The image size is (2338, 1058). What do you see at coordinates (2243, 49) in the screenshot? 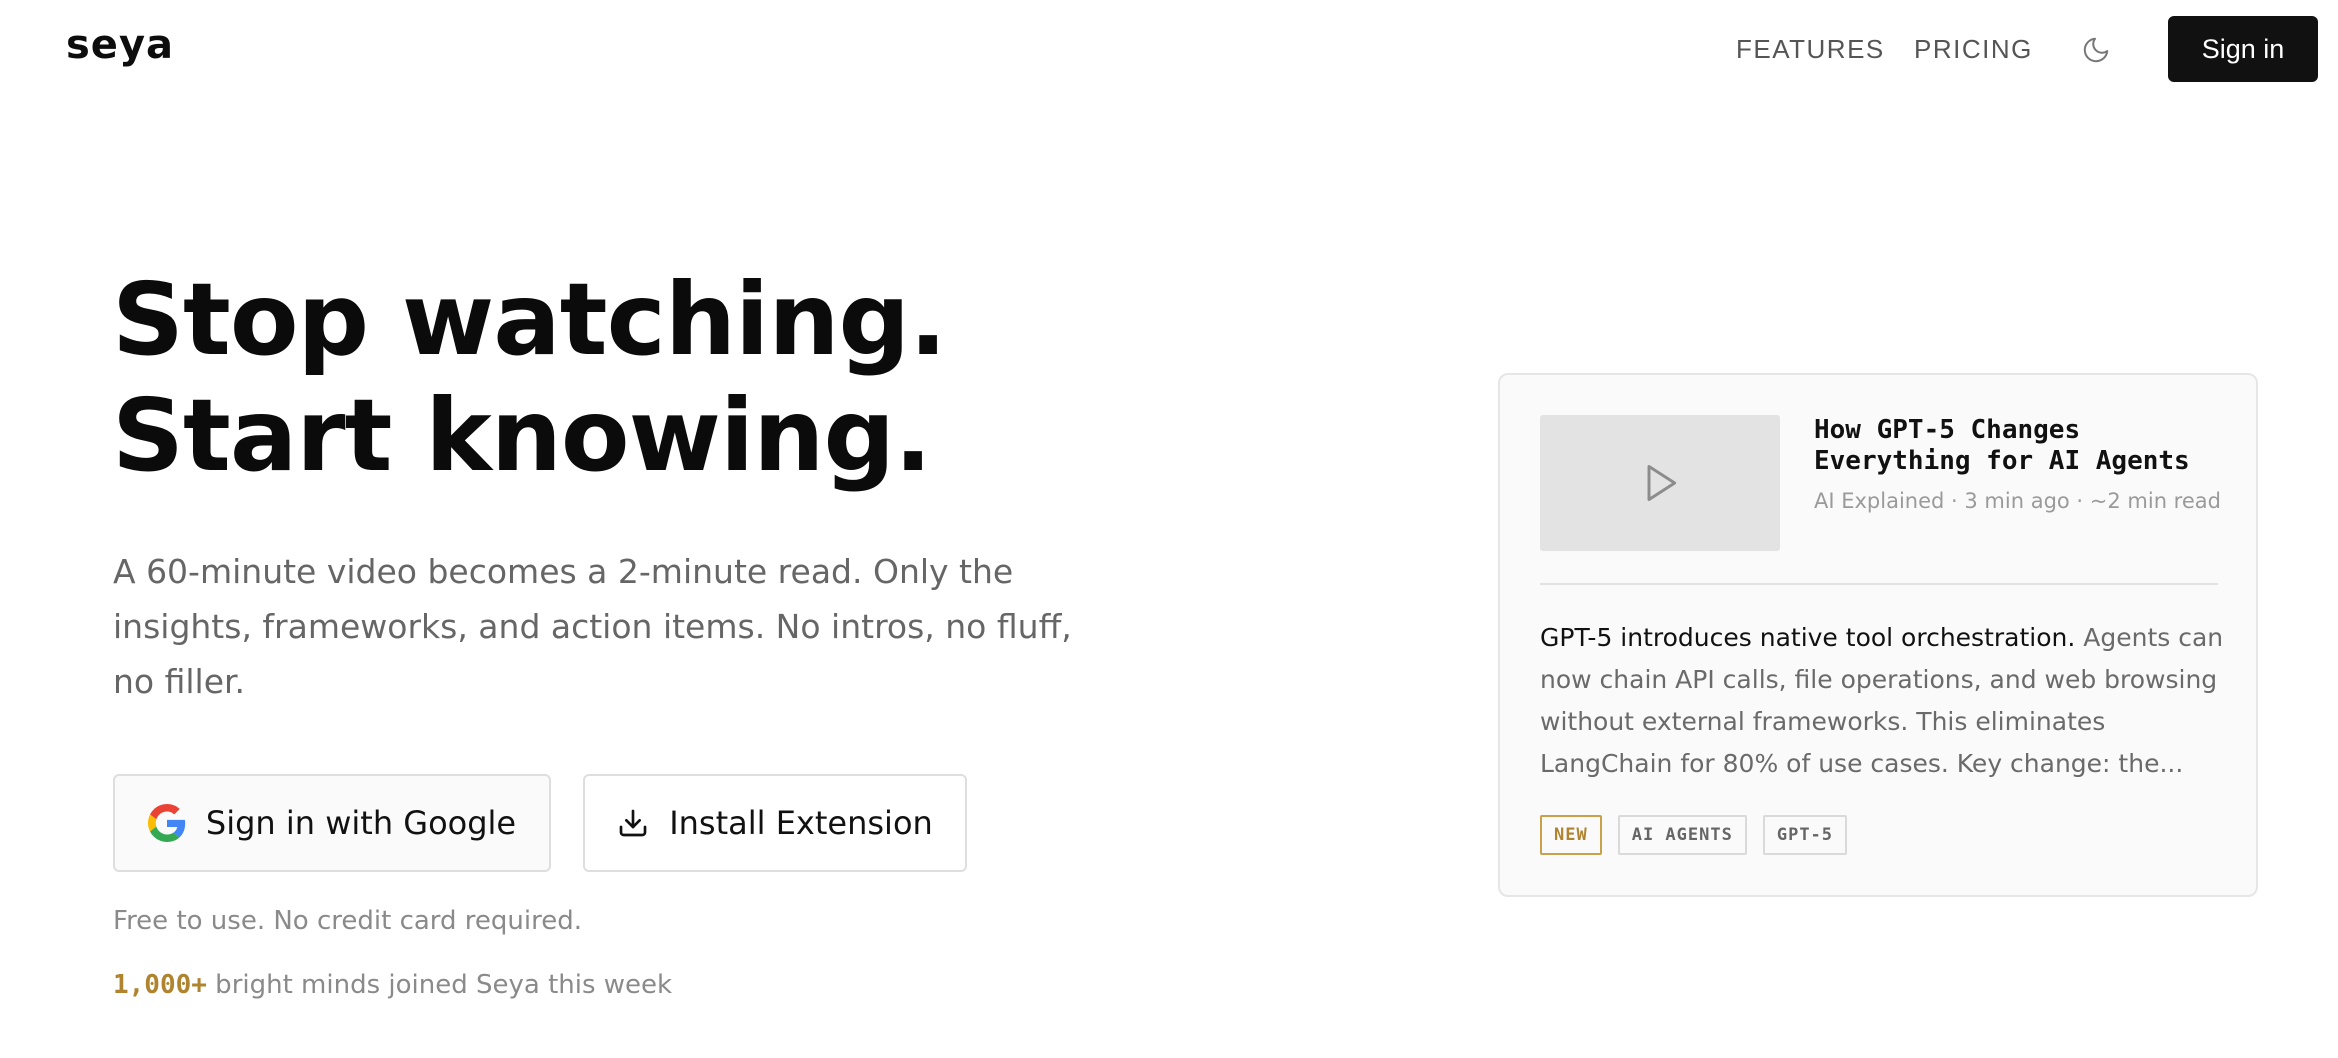
I see `sign-in-button: Sign in` at bounding box center [2243, 49].